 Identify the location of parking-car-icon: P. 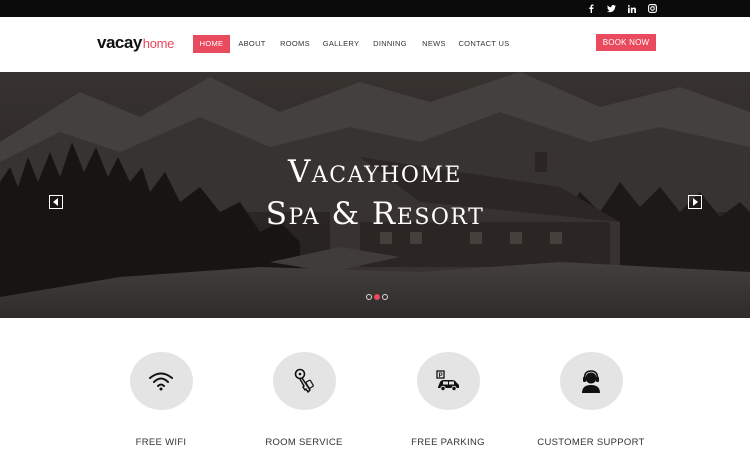
(447, 381).